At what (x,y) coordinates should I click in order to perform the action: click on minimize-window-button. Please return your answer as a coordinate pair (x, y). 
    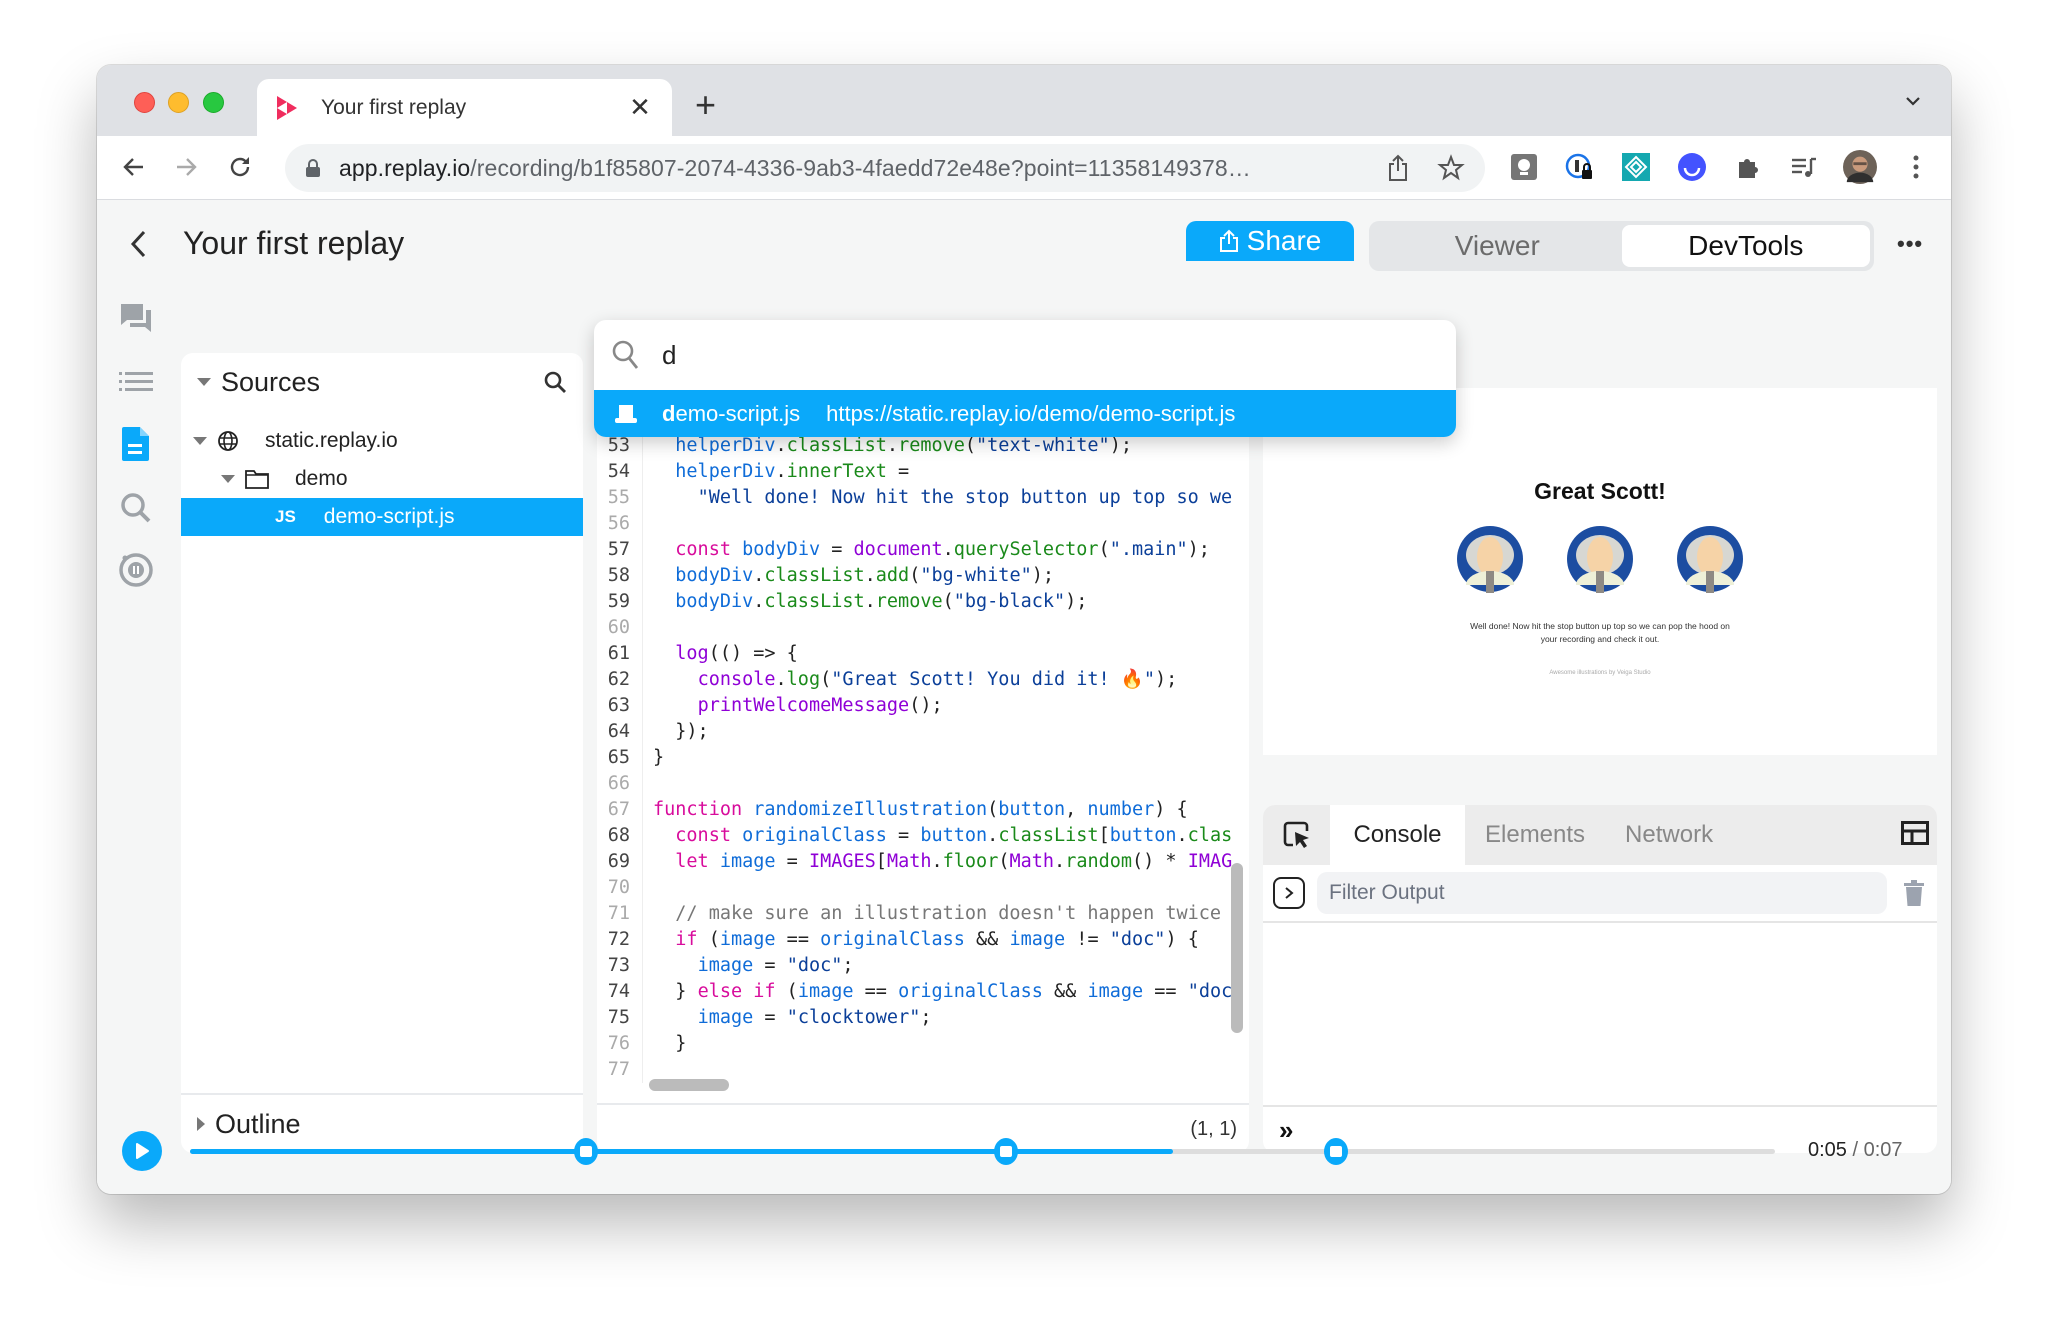
    Looking at the image, I should click on (178, 102).